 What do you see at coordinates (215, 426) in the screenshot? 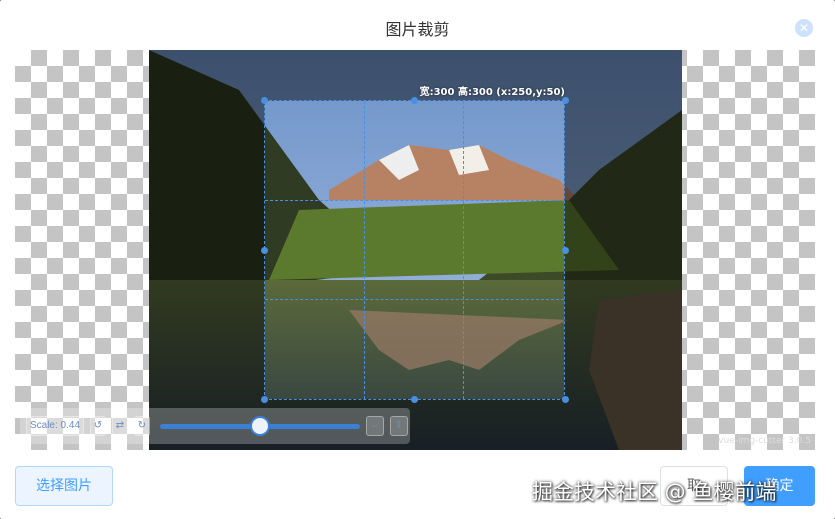
I see `cropper-toolbar: Scale: 0.44 ↺ ⇄ ↻ ⇔ ⇕` at bounding box center [215, 426].